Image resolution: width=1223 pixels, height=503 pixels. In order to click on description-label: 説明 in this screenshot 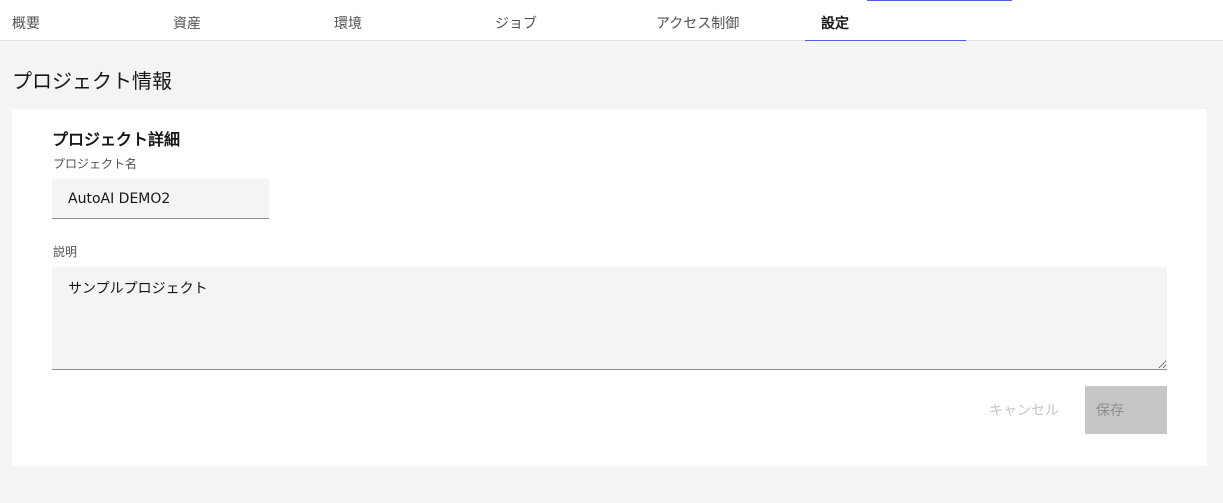, I will do `click(65, 252)`.